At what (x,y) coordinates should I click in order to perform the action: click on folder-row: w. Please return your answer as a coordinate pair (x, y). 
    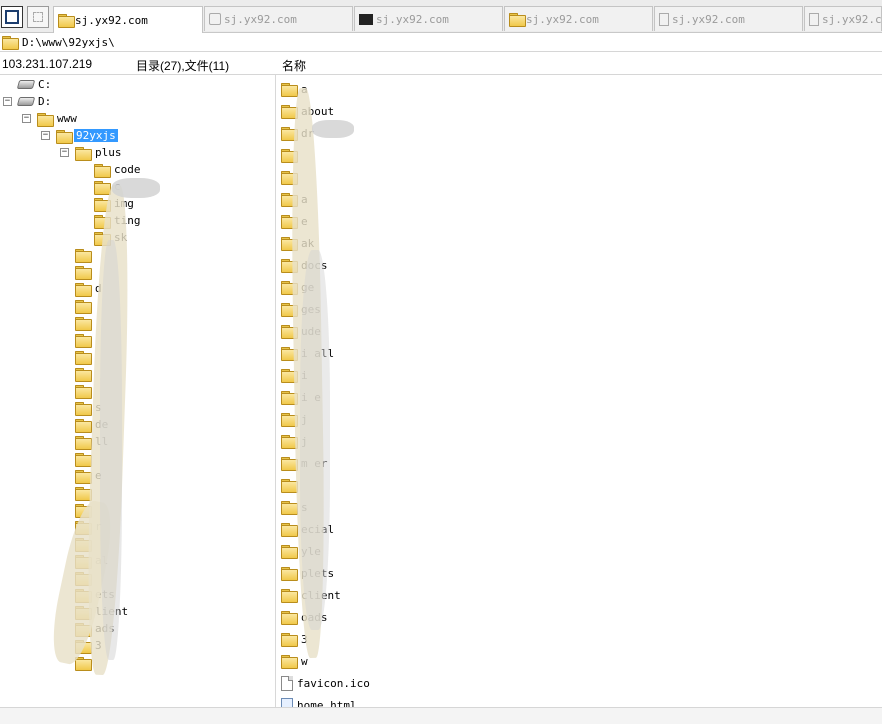
    Looking at the image, I should click on (294, 661).